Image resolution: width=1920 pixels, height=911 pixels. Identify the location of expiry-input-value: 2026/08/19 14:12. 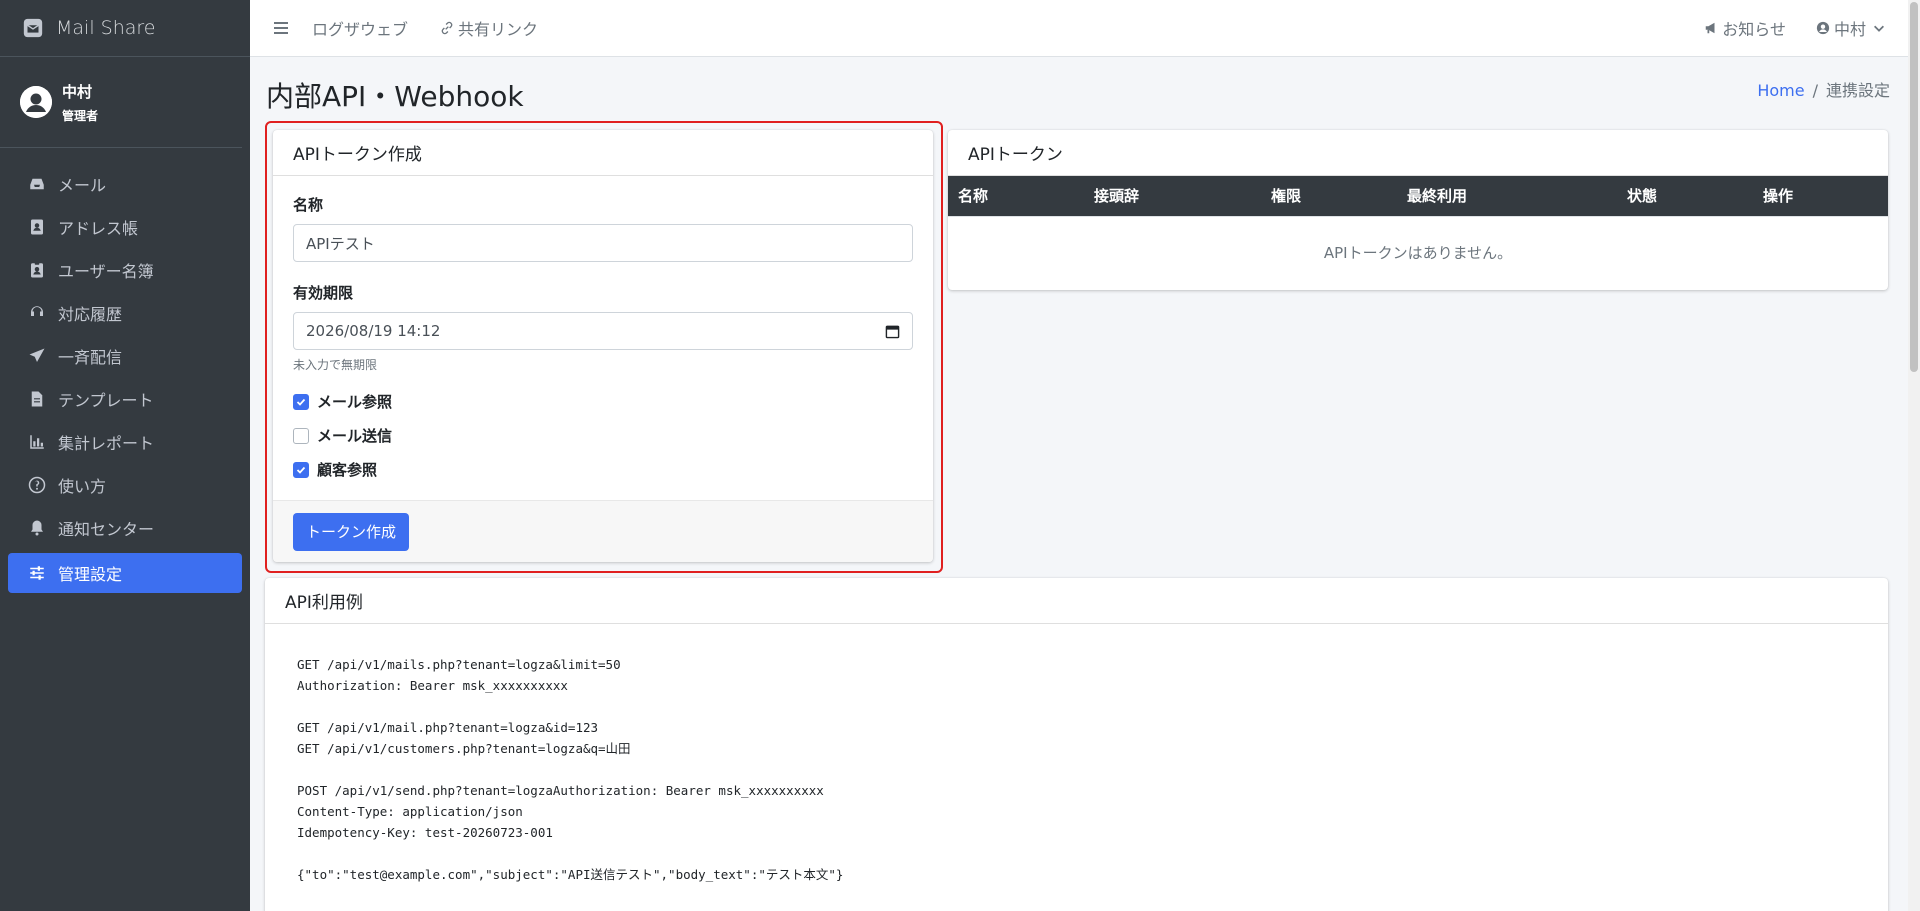
(373, 331).